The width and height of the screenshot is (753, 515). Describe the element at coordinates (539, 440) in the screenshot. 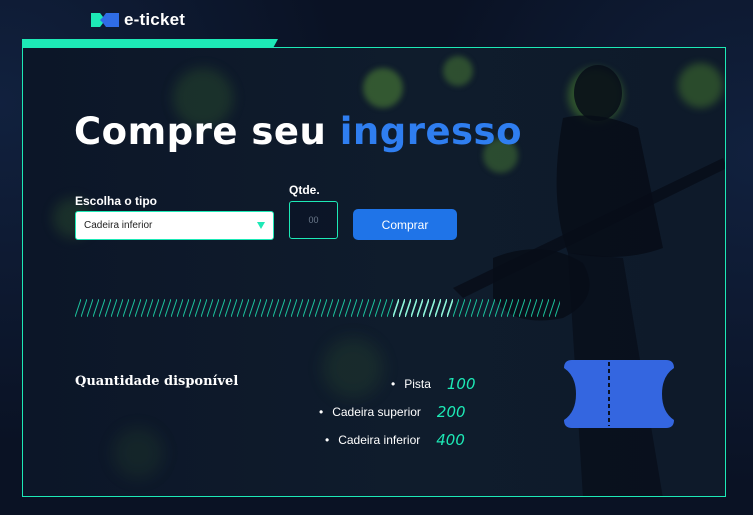

I see `availability-item-cadeira-inferior: • Cadeira inferior 400` at that location.